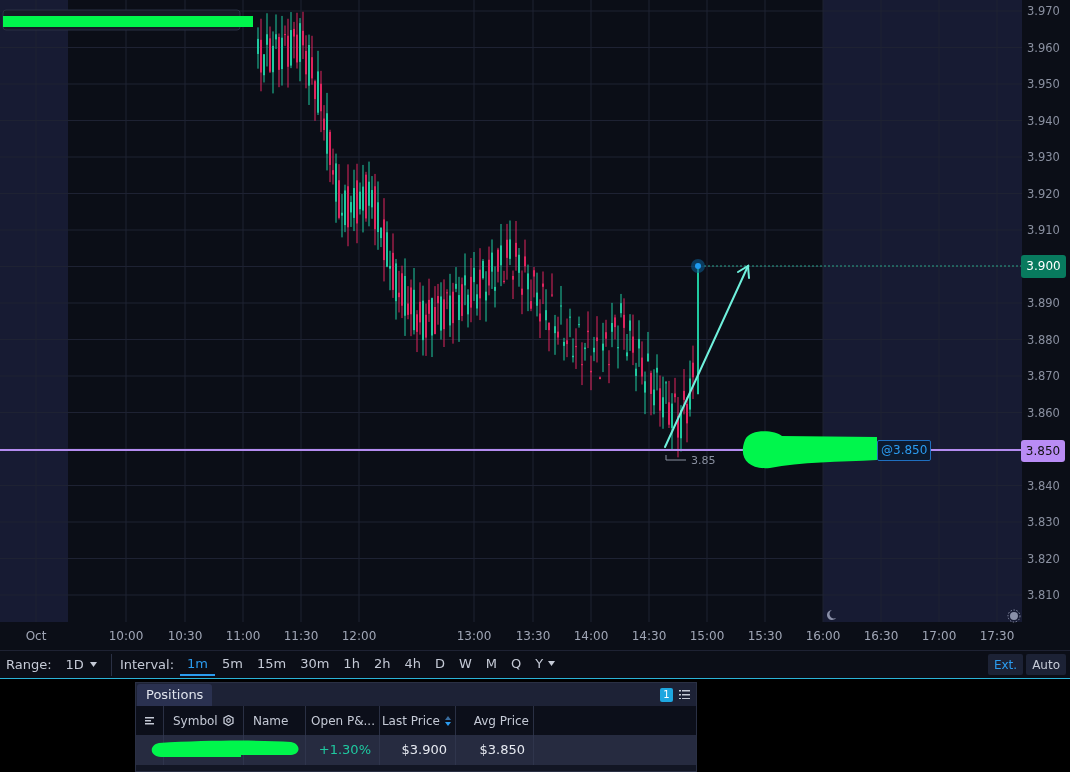 This screenshot has width=1070, height=772. Describe the element at coordinates (175, 695) in the screenshot. I see `positions-tab: Positions` at that location.